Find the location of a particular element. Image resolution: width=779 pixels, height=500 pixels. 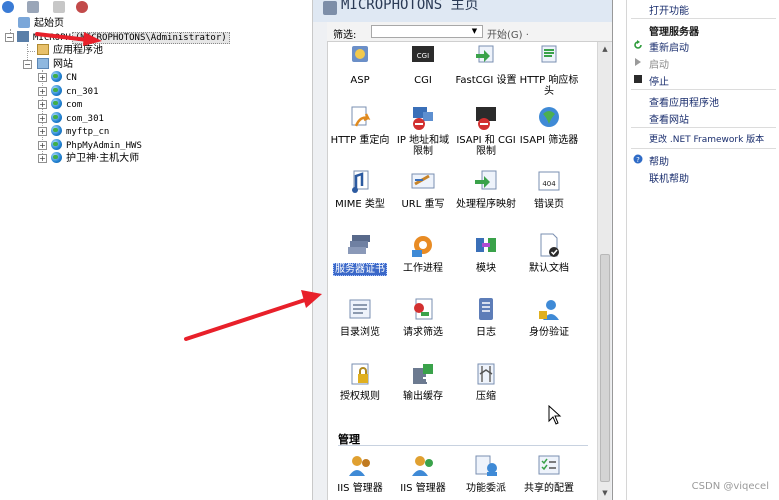

feature-output-caching: 输出缓存 is located at coordinates (423, 381).